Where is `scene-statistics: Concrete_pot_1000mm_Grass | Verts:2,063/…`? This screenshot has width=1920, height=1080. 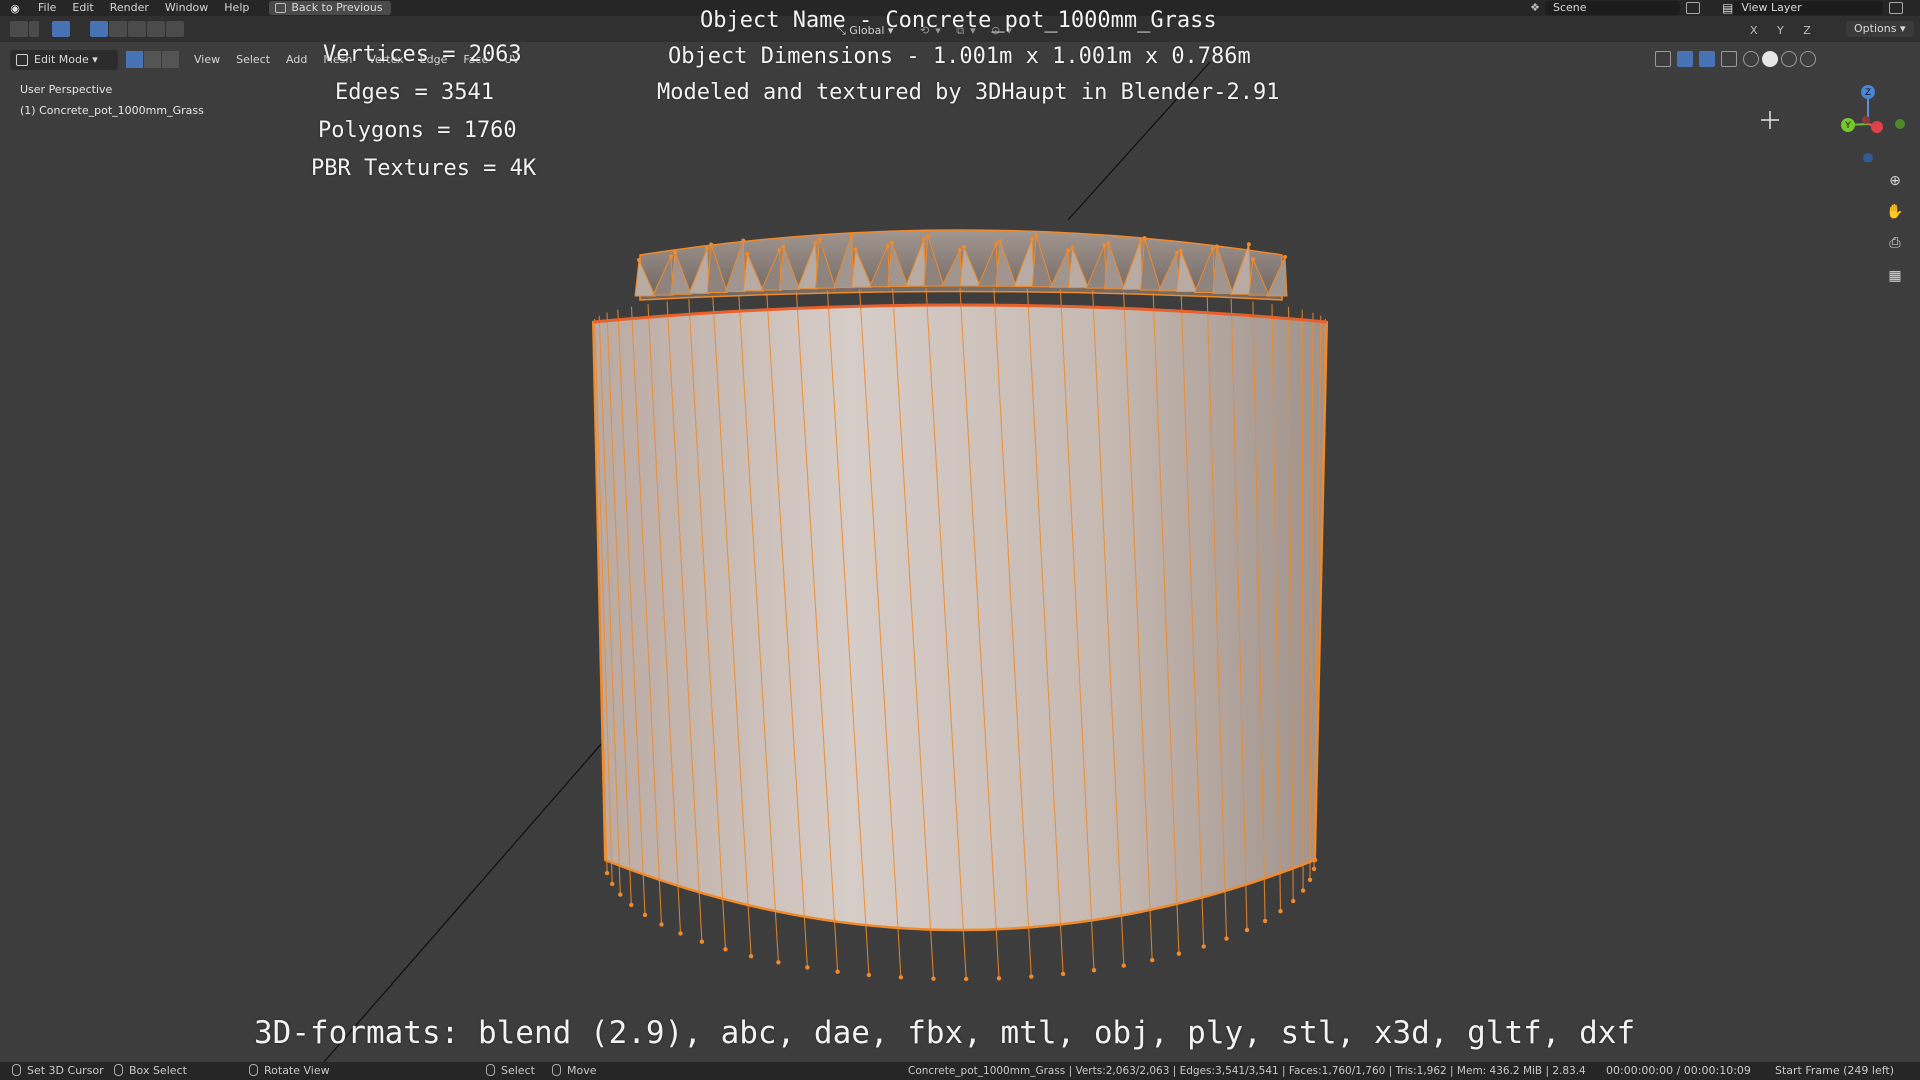 scene-statistics: Concrete_pot_1000mm_Grass | Verts:2,063/… is located at coordinates (1247, 1071).